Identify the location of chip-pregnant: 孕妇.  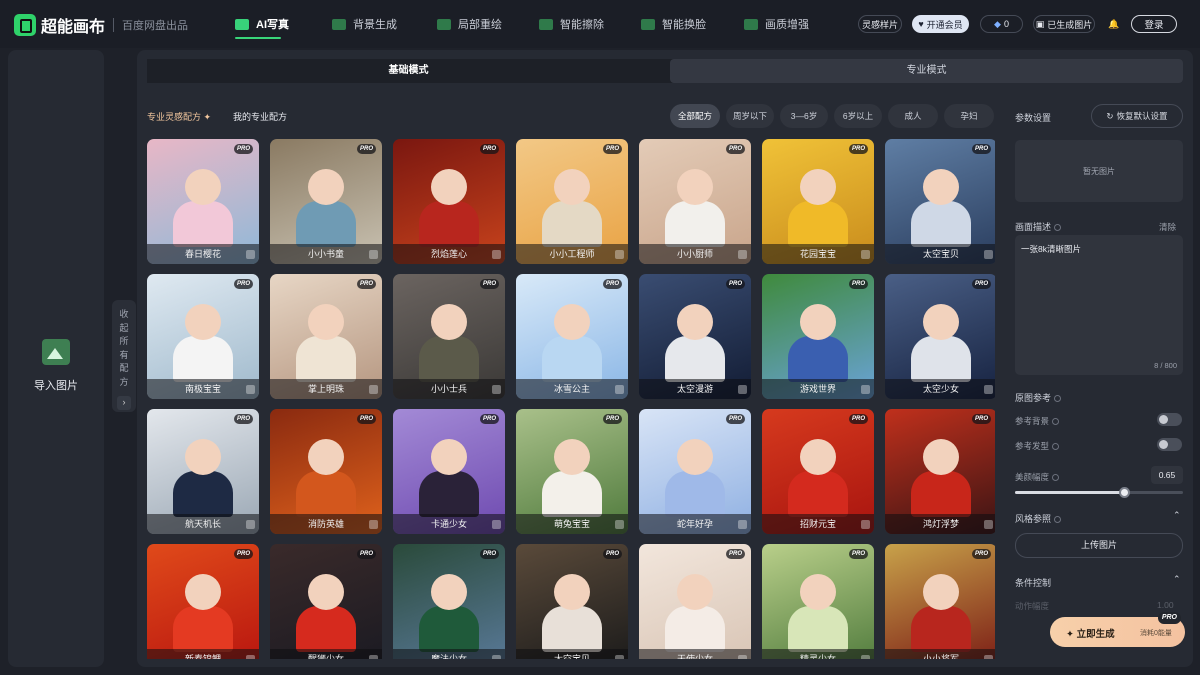
(969, 116).